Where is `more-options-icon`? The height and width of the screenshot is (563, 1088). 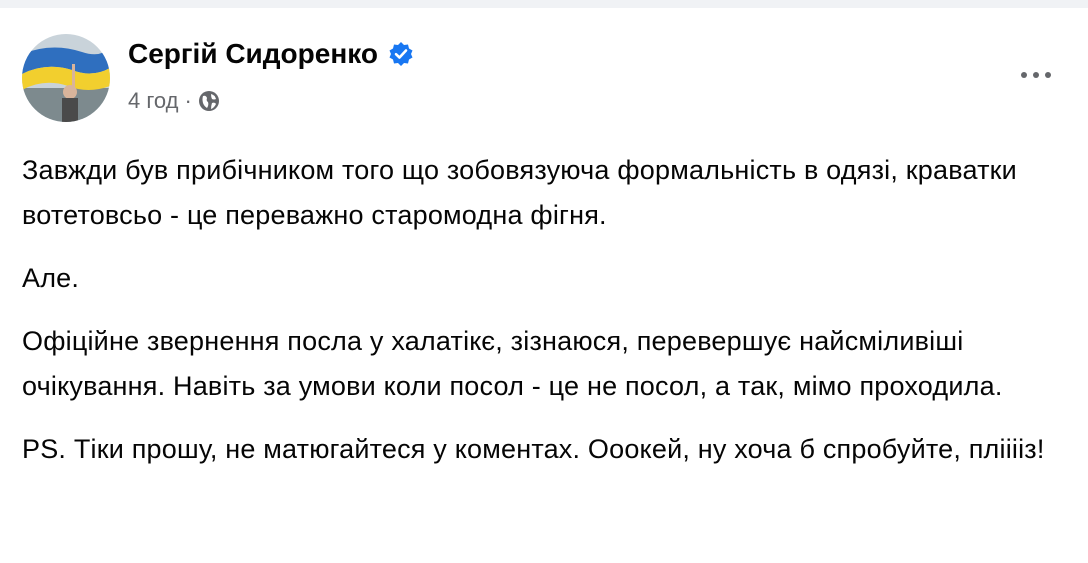
more-options-icon is located at coordinates (1036, 75).